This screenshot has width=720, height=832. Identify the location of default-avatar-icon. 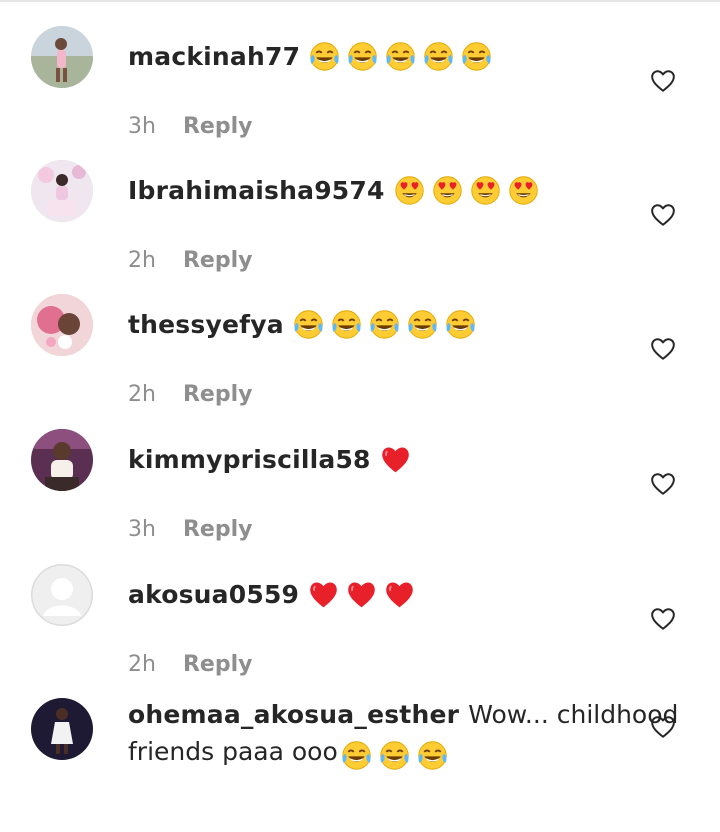
(62, 595).